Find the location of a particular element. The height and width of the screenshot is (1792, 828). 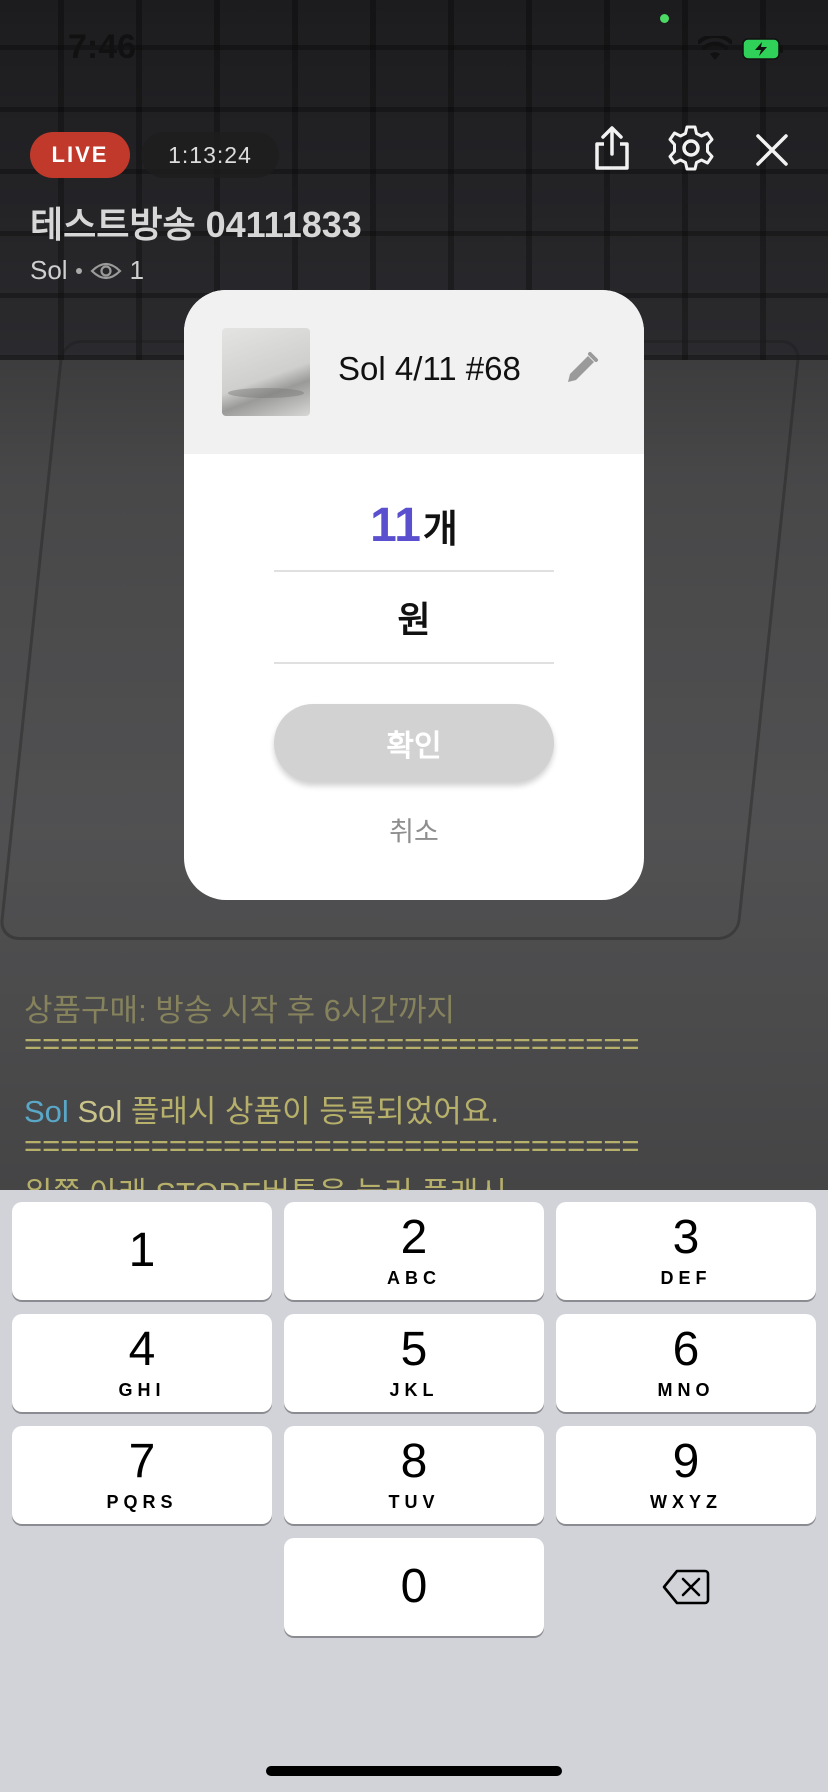

wifi-icon is located at coordinates (715, 48).